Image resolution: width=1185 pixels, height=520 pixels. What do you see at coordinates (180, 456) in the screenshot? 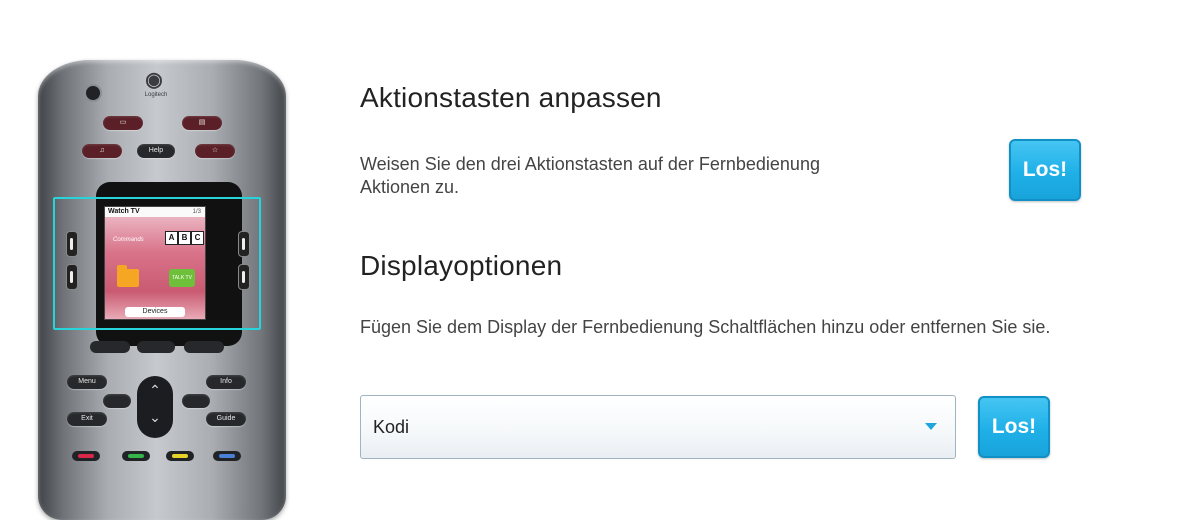
I see `remote-yellow-button` at bounding box center [180, 456].